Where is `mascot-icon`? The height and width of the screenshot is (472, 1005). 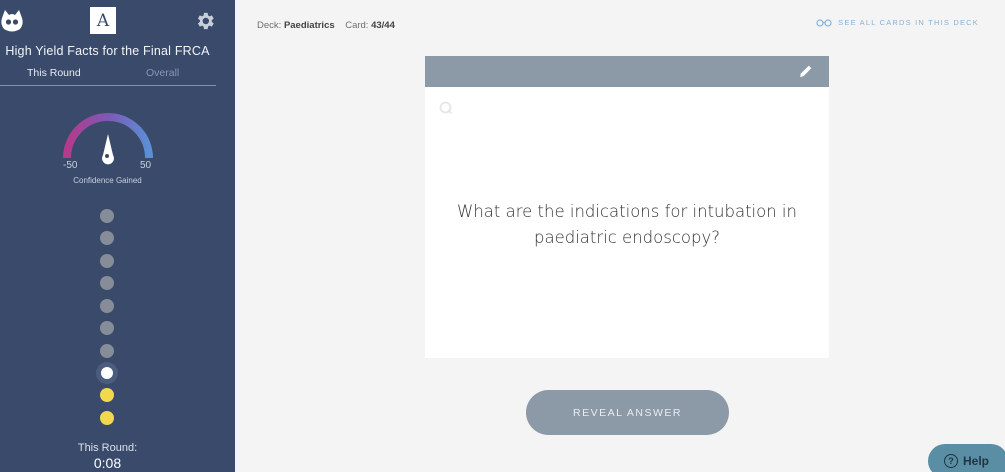 mascot-icon is located at coordinates (12, 21).